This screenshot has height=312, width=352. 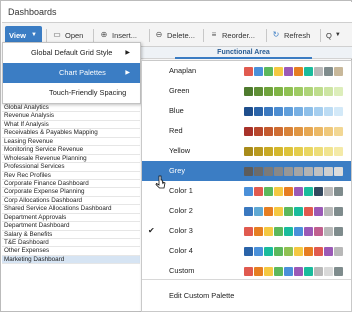 I want to click on palette-item-custom: Custom, so click(x=246, y=271).